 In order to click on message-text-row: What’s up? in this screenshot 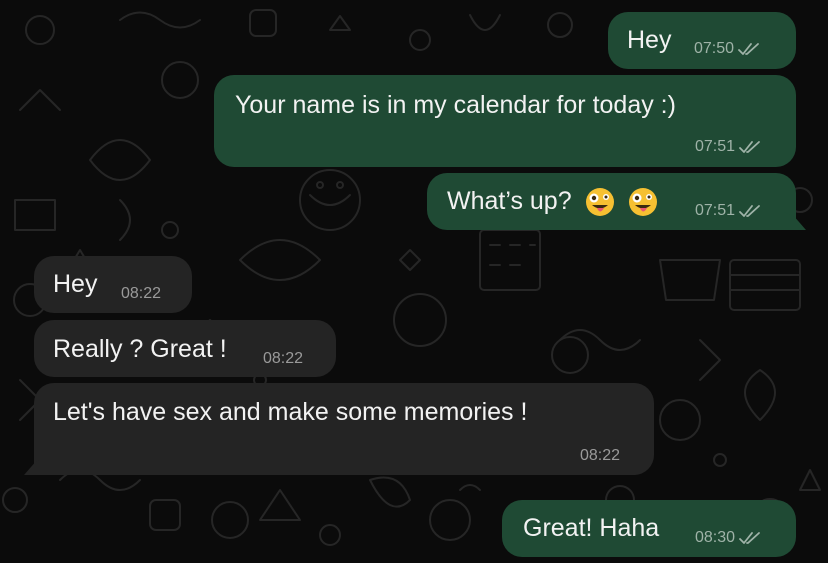, I will do `click(552, 201)`.